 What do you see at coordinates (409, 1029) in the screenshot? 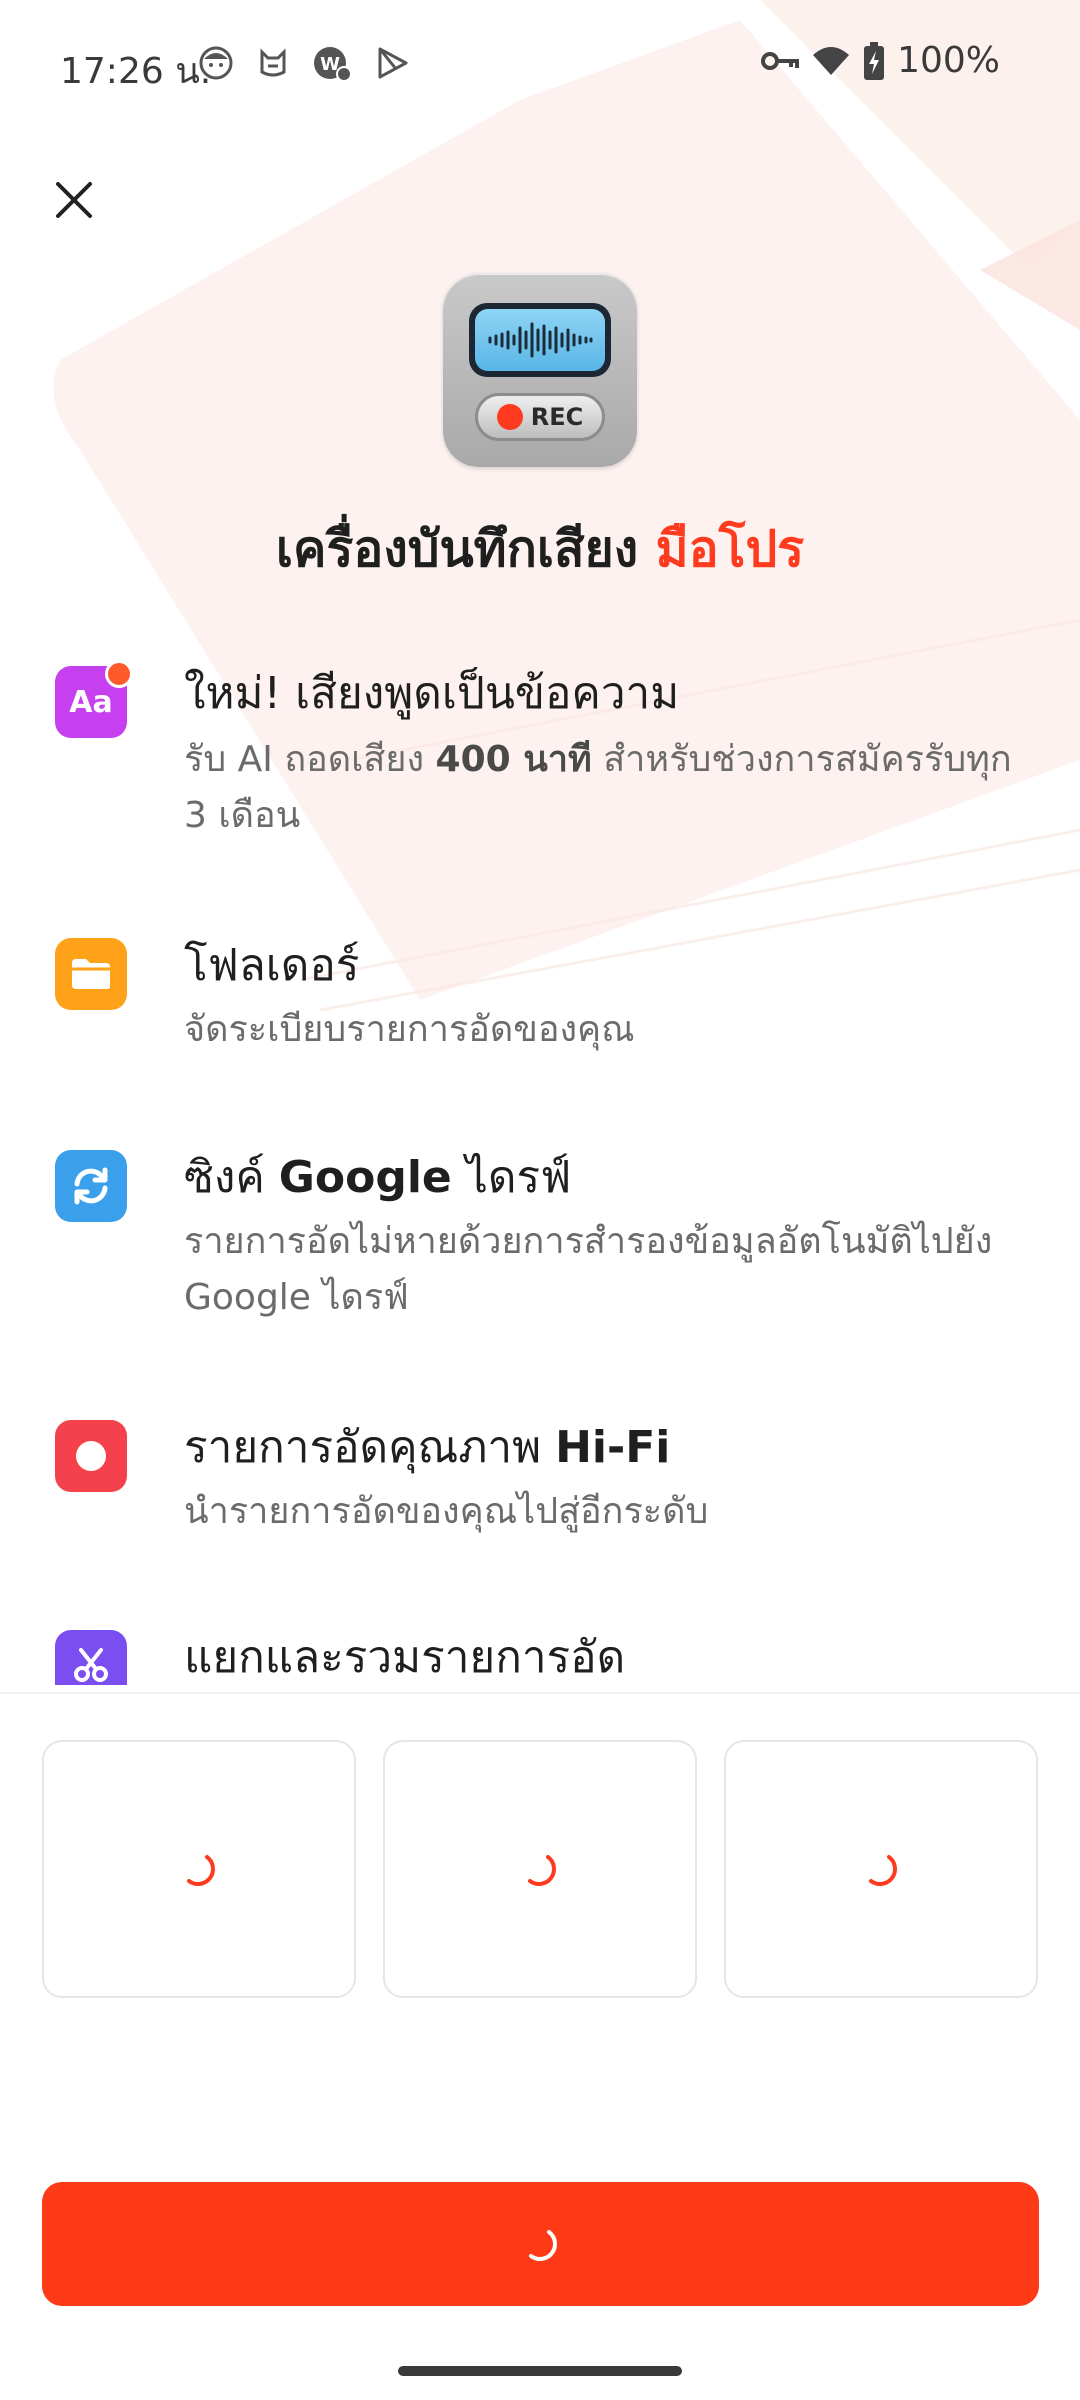
I see `feature-description: จัดระเบียบรายการอัดของคุณ` at bounding box center [409, 1029].